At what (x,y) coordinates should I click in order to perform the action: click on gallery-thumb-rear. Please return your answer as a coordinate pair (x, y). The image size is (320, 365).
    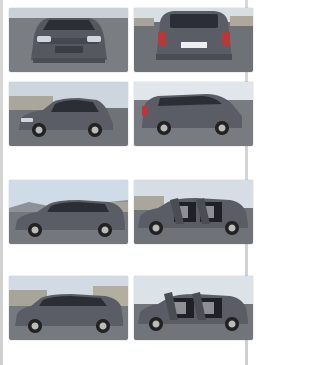
    Looking at the image, I should click on (193, 40).